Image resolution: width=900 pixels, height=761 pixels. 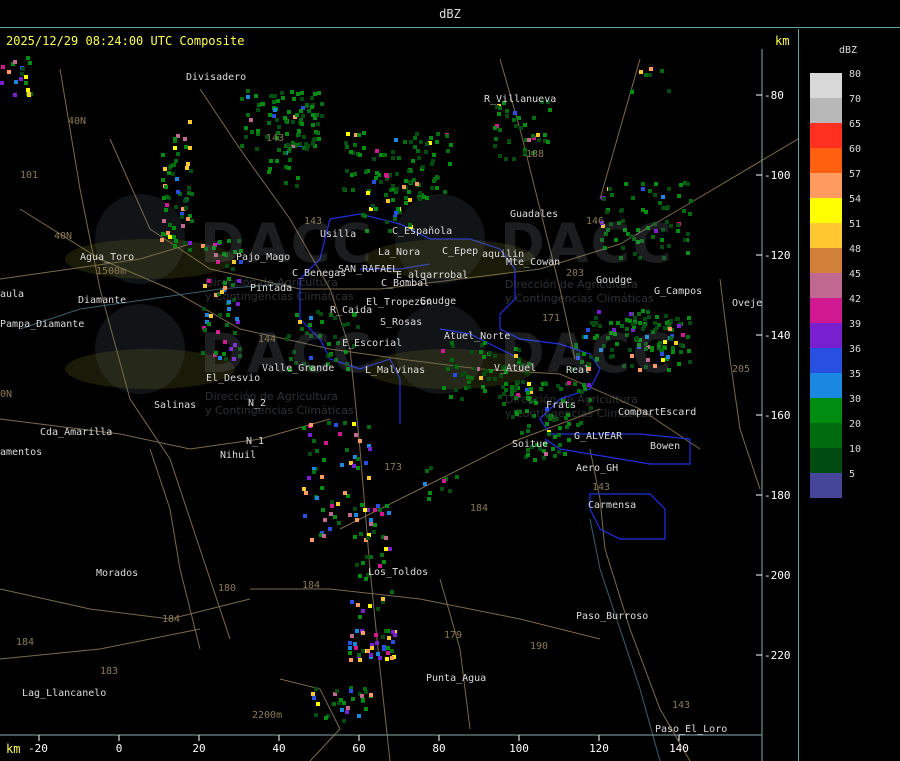 What do you see at coordinates (450, 14) in the screenshot?
I see `title-bar: dBZ` at bounding box center [450, 14].